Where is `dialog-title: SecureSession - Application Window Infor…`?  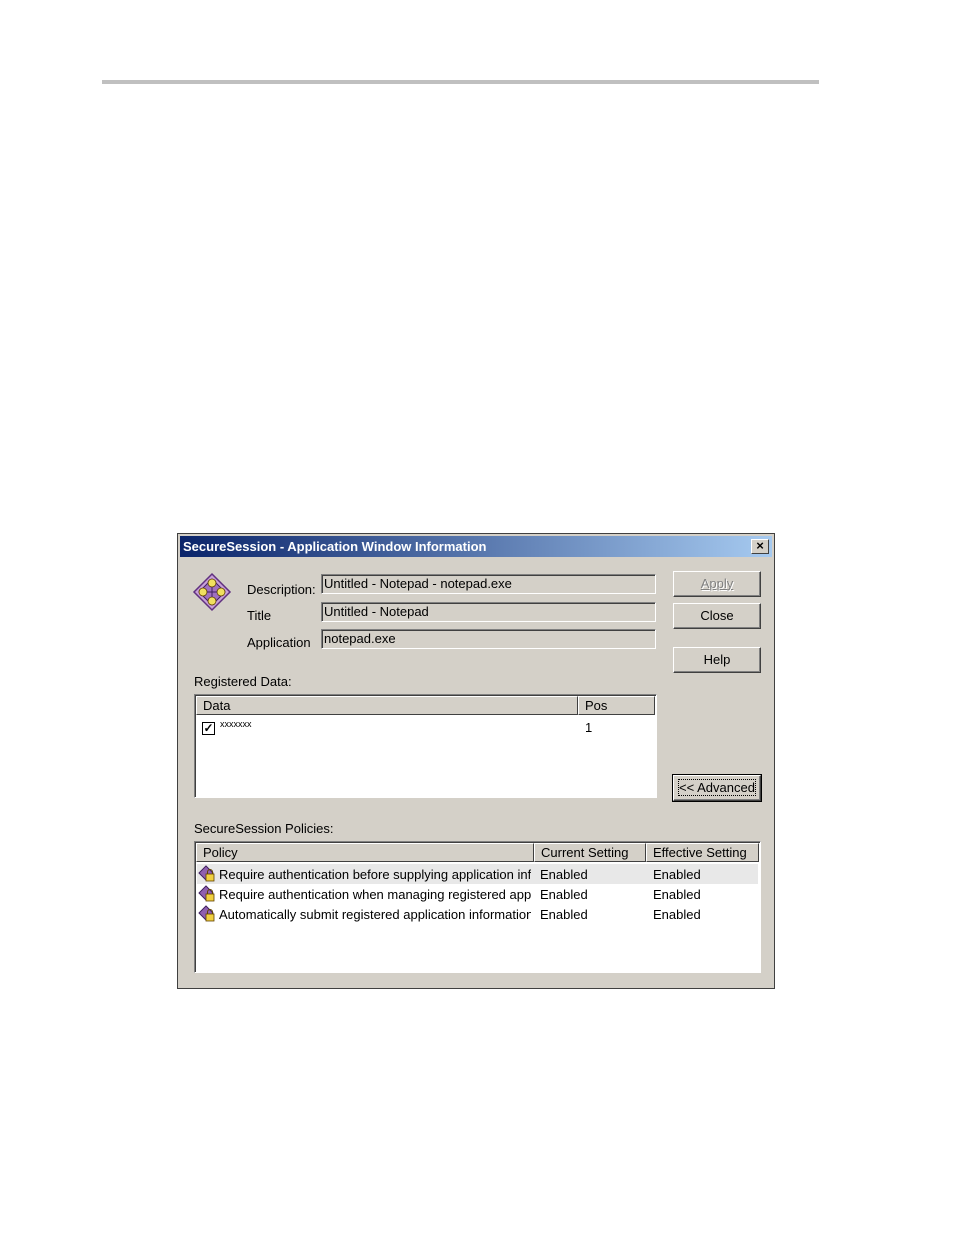
dialog-title: SecureSession - Application Window Infor… is located at coordinates (335, 546).